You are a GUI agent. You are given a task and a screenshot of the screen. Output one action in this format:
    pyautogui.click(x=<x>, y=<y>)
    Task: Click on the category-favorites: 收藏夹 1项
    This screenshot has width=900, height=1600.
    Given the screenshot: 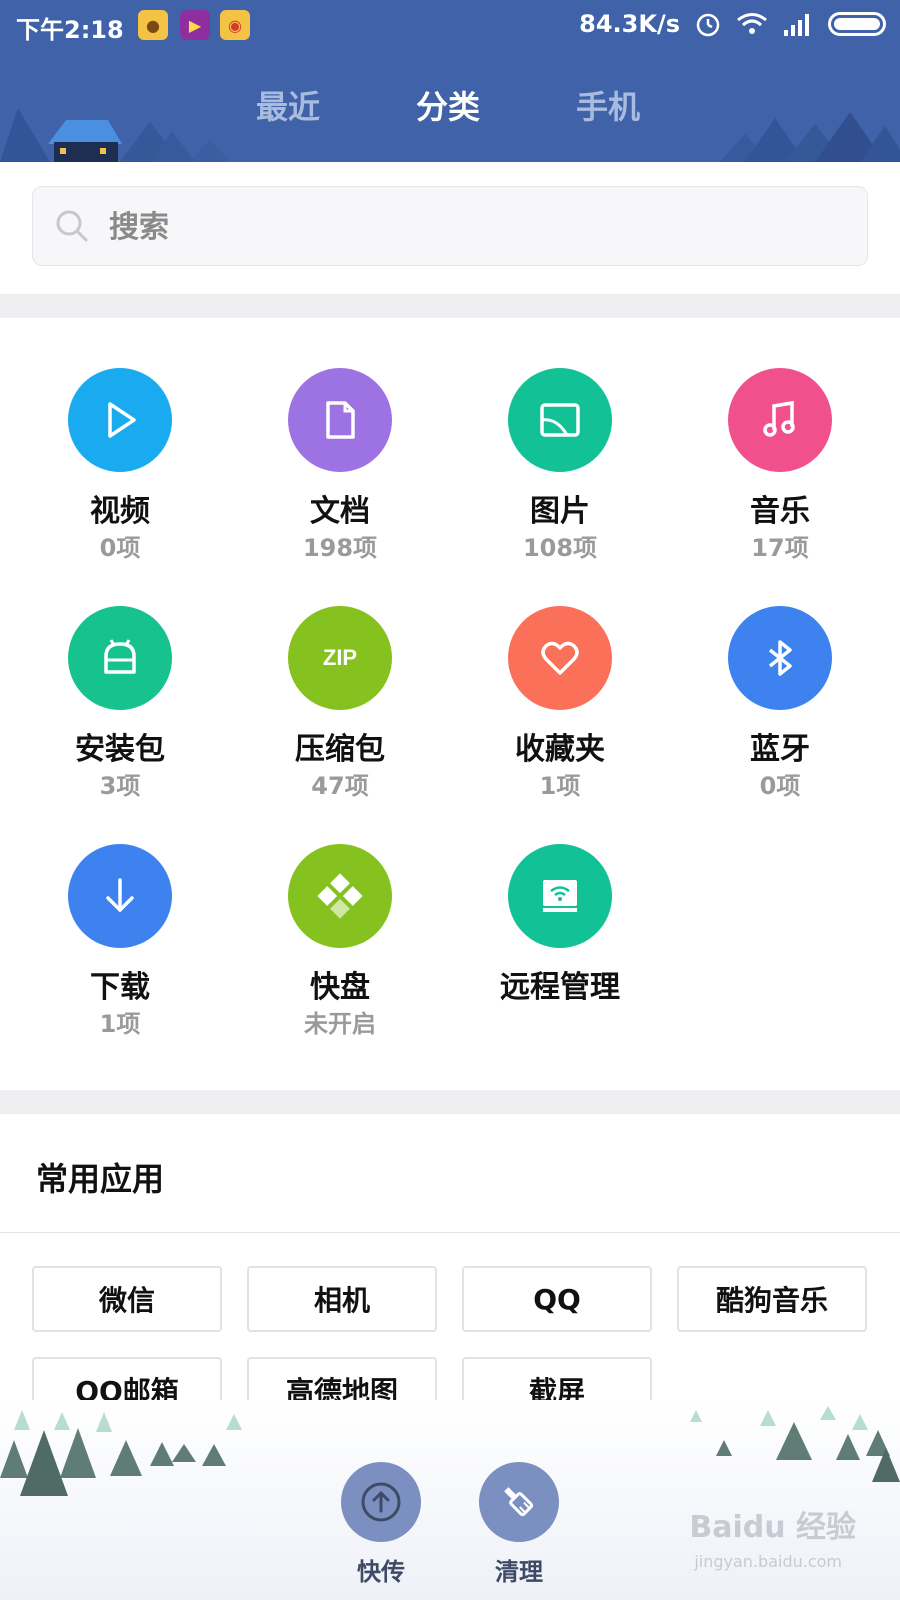 What is the action you would take?
    pyautogui.click(x=560, y=706)
    